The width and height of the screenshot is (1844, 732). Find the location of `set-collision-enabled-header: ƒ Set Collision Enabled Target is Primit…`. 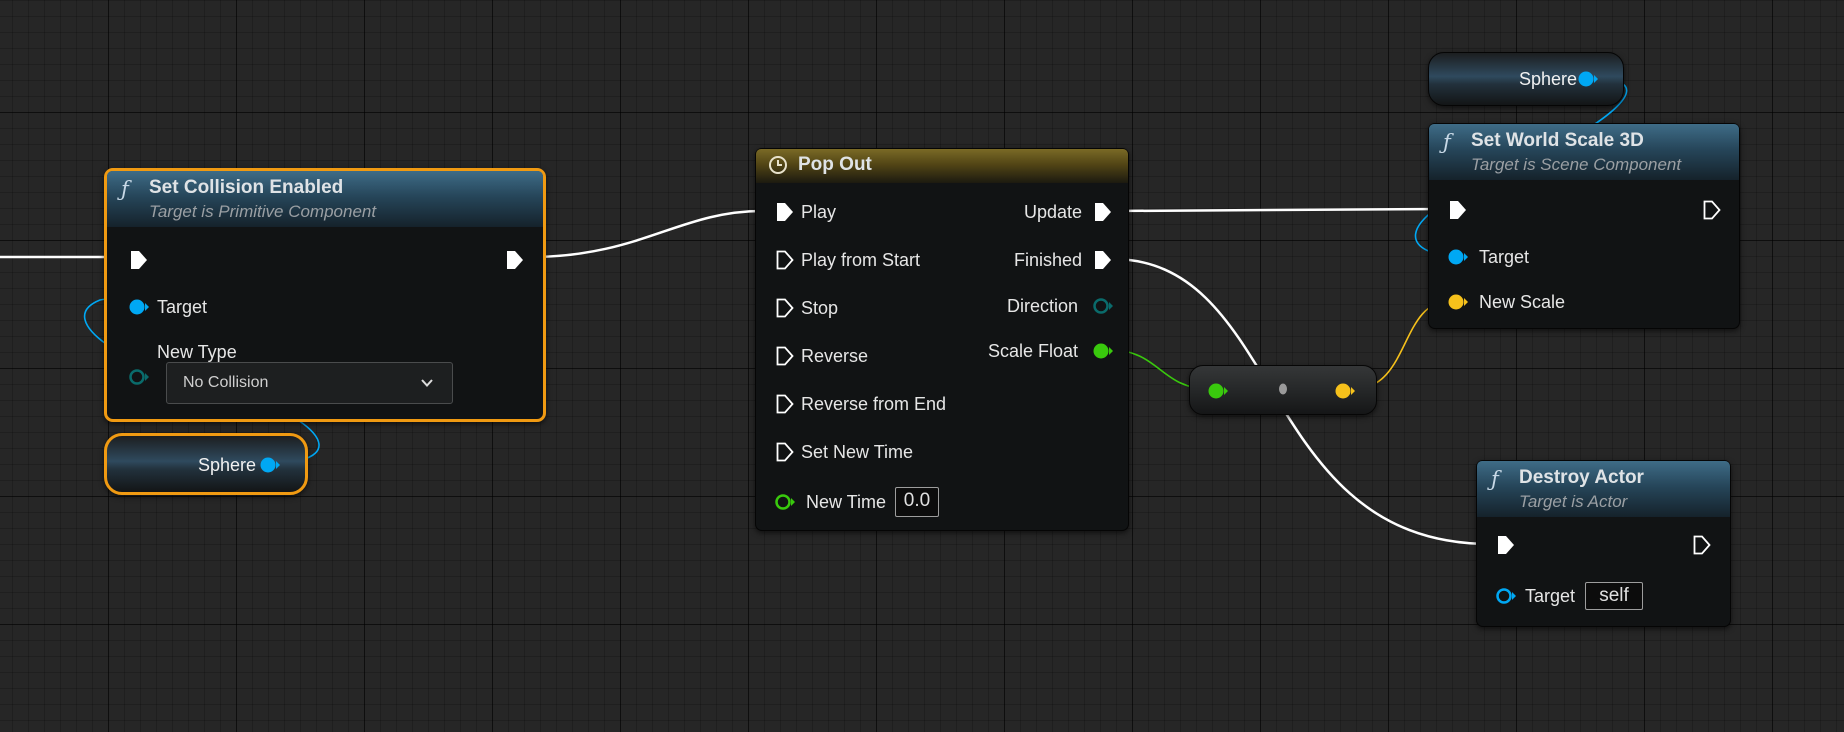

set-collision-enabled-header: ƒ Set Collision Enabled Target is Primit… is located at coordinates (325, 199).